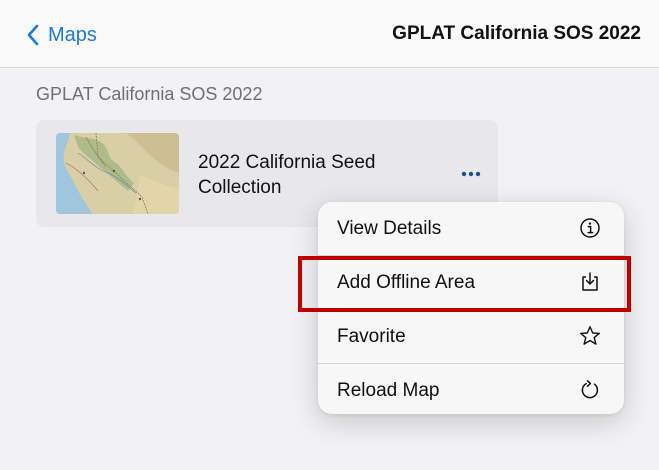 The image size is (659, 470). Describe the element at coordinates (33, 35) in the screenshot. I see `chevron-left-icon` at that location.